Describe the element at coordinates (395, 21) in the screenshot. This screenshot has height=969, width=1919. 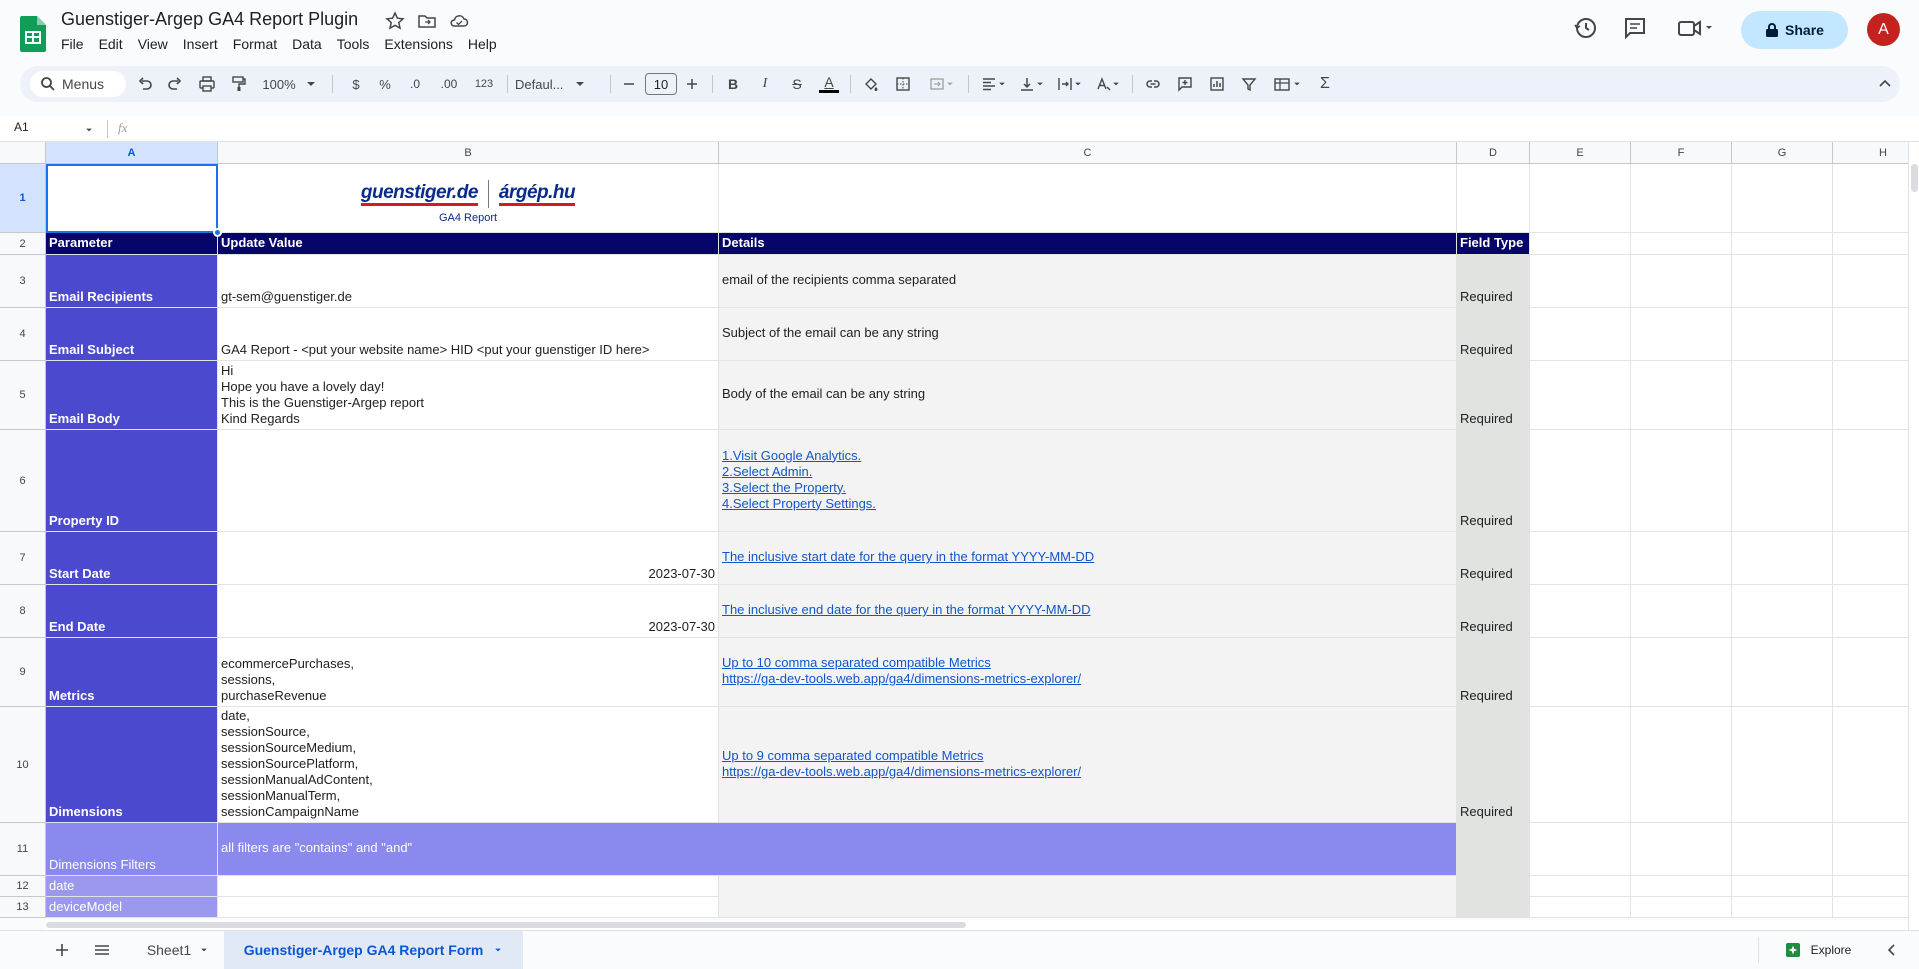
I see `star-icon` at that location.